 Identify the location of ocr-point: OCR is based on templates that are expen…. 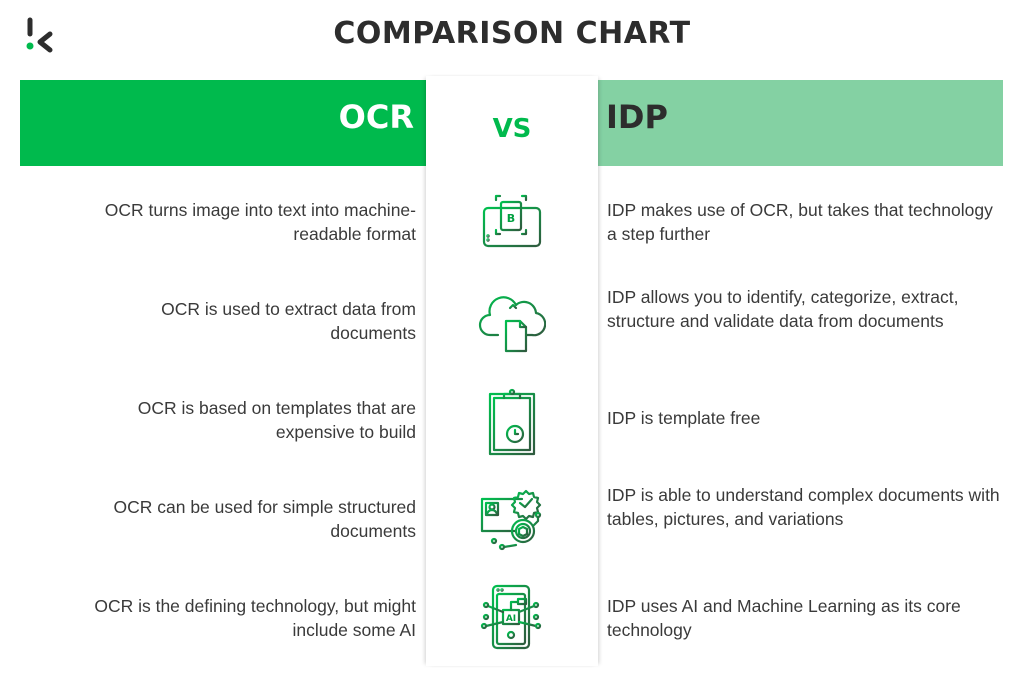
(276, 420).